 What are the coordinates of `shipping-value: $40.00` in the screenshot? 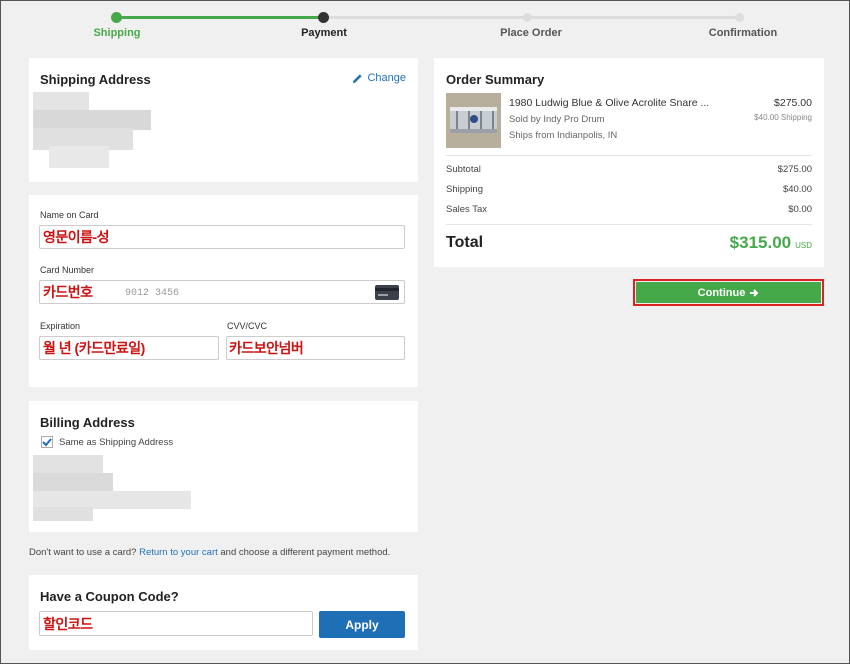 It's located at (797, 189).